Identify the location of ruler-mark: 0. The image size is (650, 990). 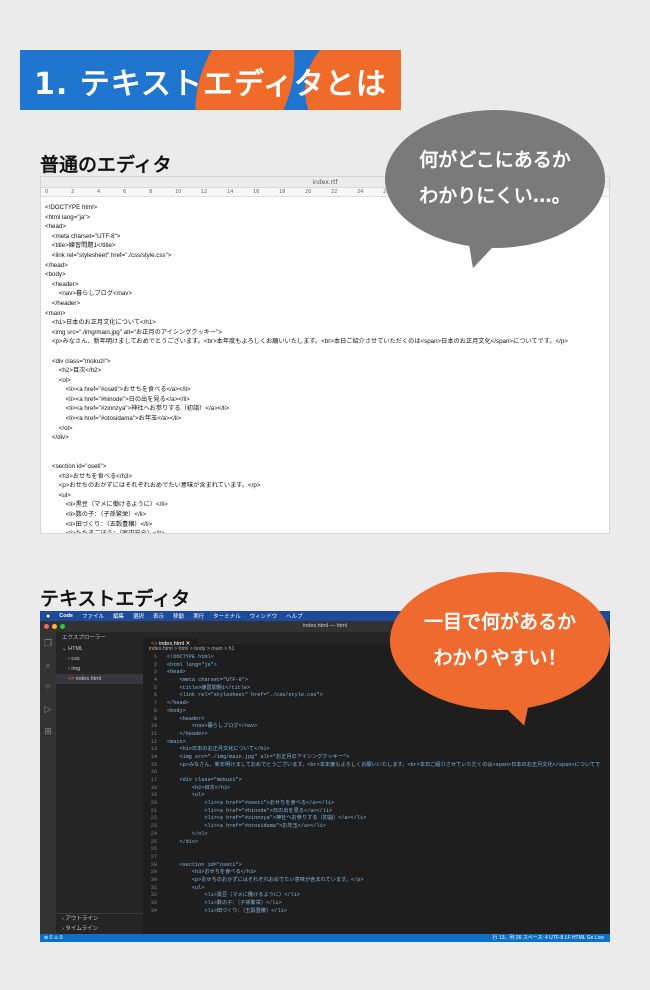
(47, 192).